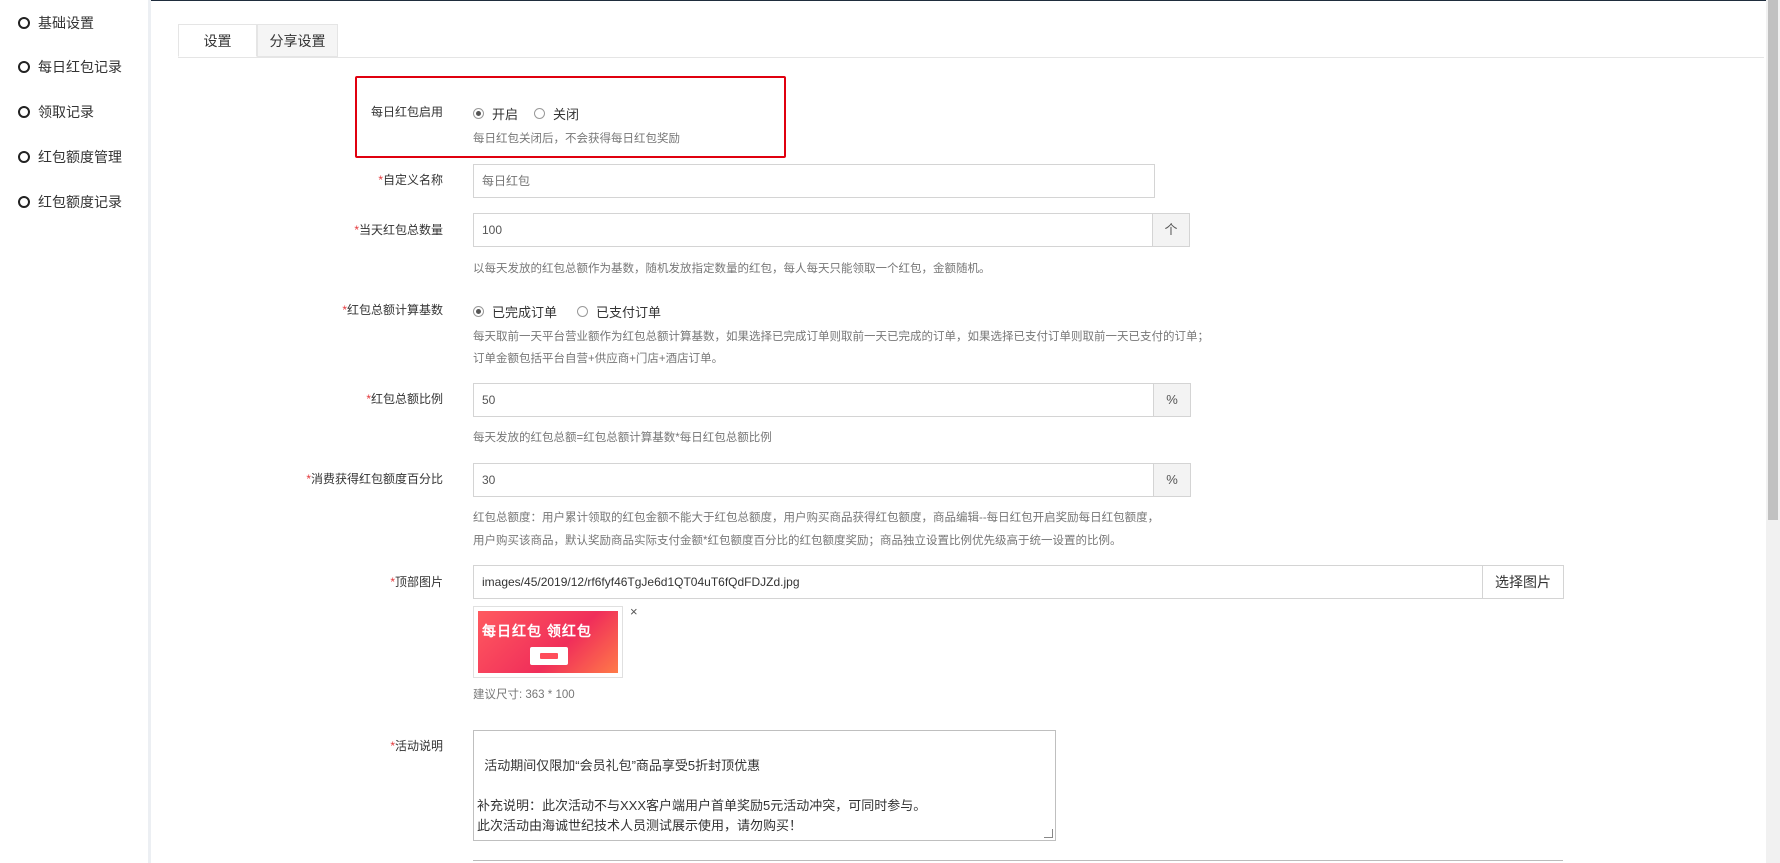 The height and width of the screenshot is (863, 1780). I want to click on sidebar-item-quota-records: 红包额度记录, so click(70, 202).